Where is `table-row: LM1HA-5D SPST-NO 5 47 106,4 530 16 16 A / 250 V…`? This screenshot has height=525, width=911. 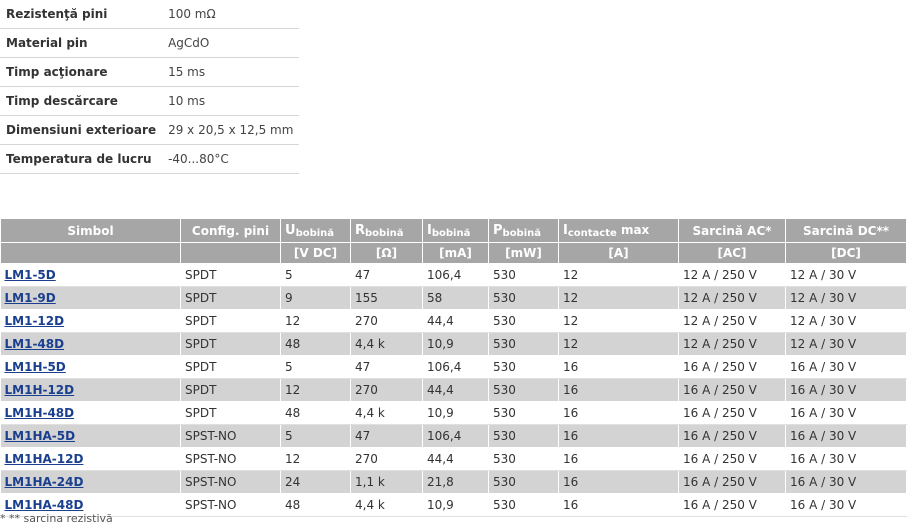
table-row: LM1HA-5D SPST-NO 5 47 106,4 530 16 16 A / 250 V… is located at coordinates (453, 436).